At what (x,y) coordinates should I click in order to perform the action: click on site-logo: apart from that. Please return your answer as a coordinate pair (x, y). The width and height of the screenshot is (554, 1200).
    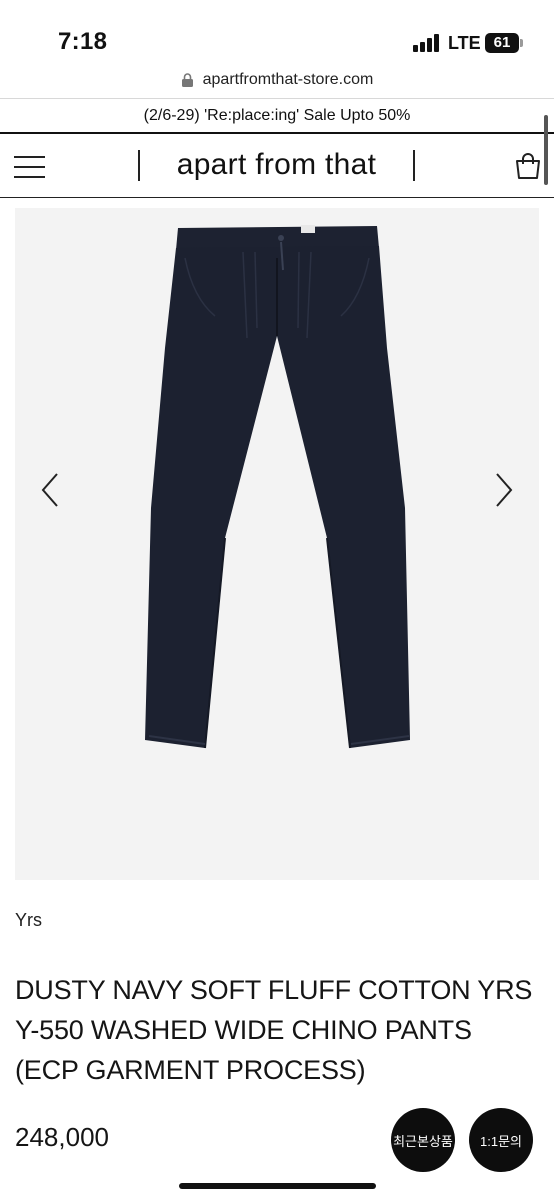
    Looking at the image, I should click on (276, 165).